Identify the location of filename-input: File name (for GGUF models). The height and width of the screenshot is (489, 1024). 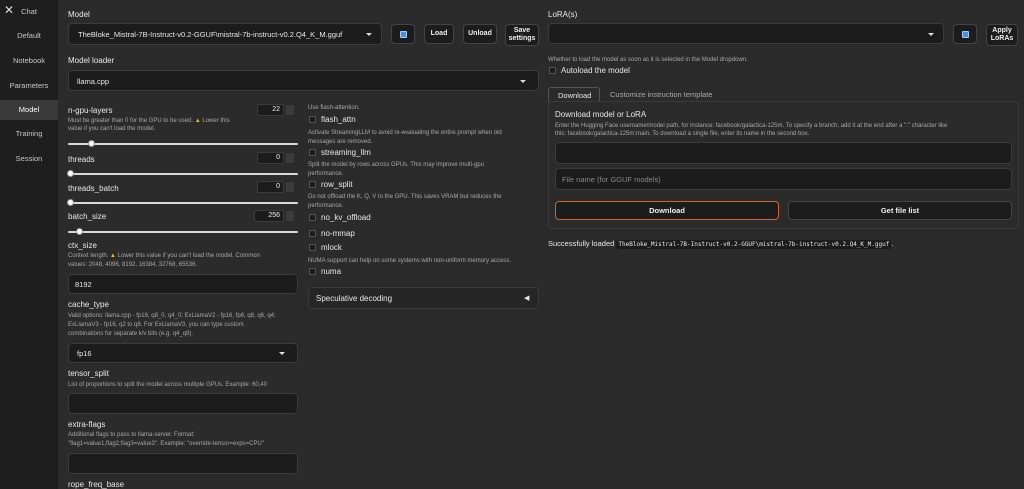
(783, 179).